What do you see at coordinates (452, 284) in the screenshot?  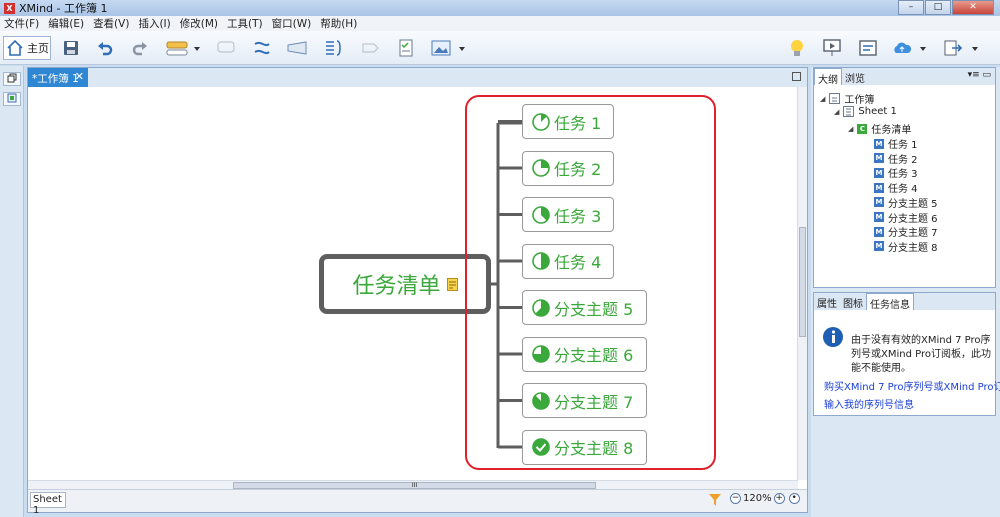 I see `note-icon` at bounding box center [452, 284].